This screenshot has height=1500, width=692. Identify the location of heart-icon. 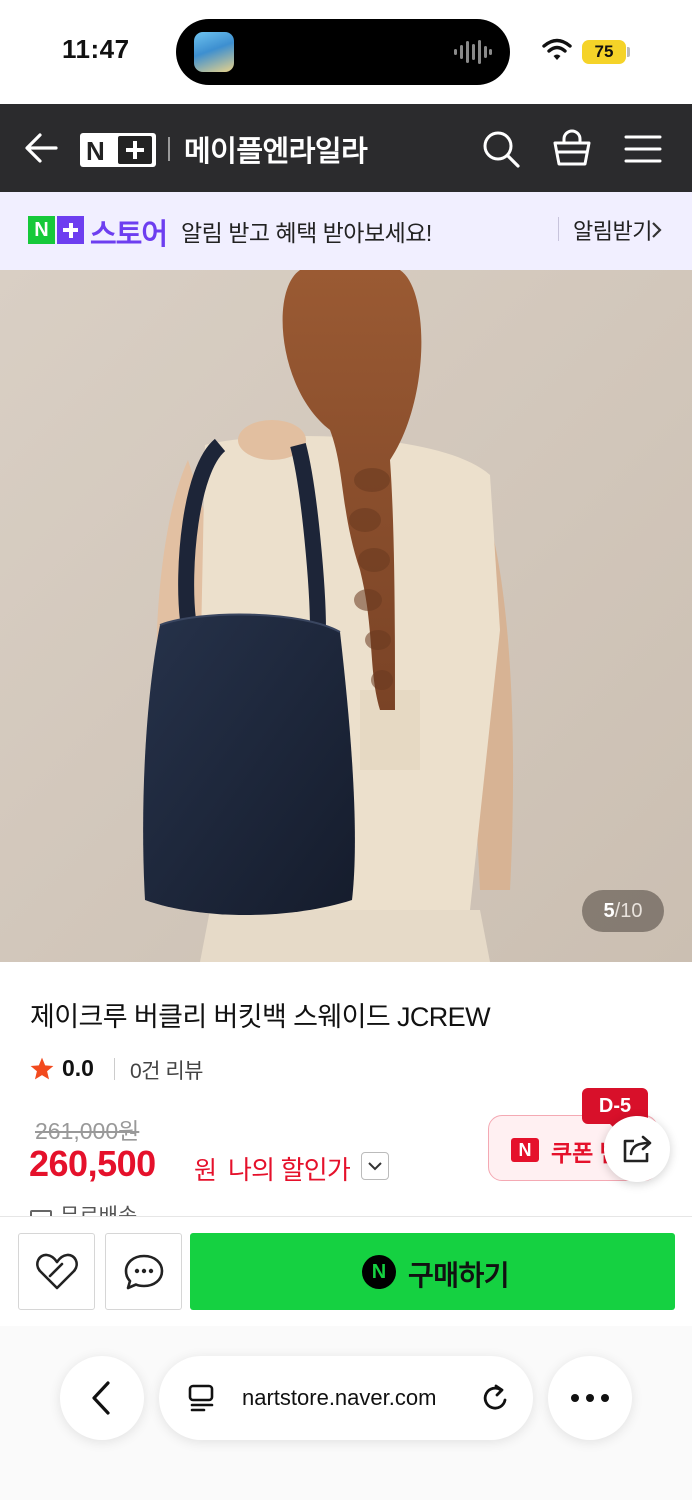
(57, 1271).